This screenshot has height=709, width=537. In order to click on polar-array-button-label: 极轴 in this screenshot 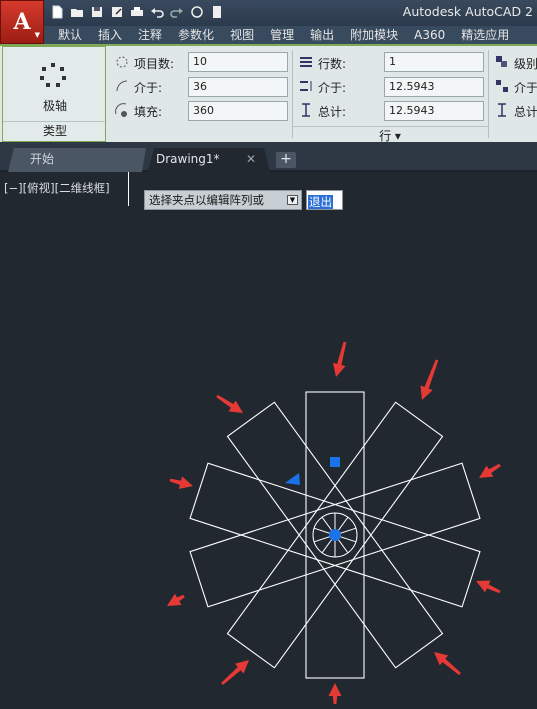, I will do `click(55, 105)`.